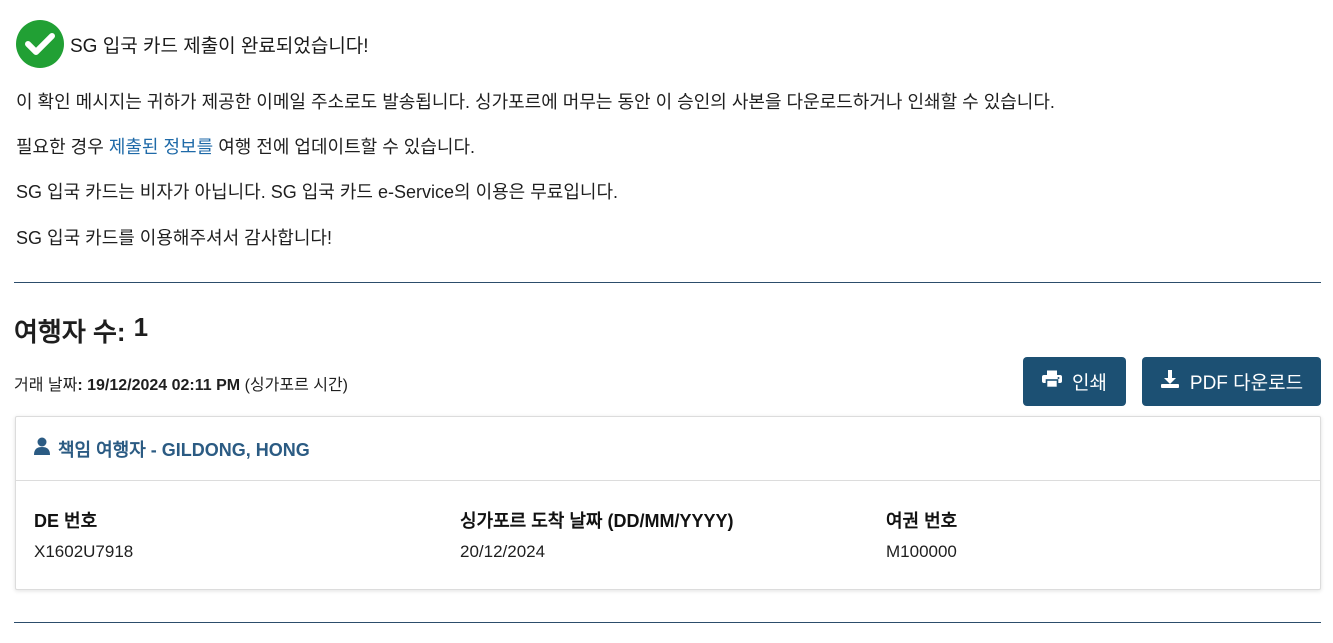  What do you see at coordinates (219, 46) in the screenshot?
I see `success-message: SG 입국 카드 제출이 완료되었습니다!` at bounding box center [219, 46].